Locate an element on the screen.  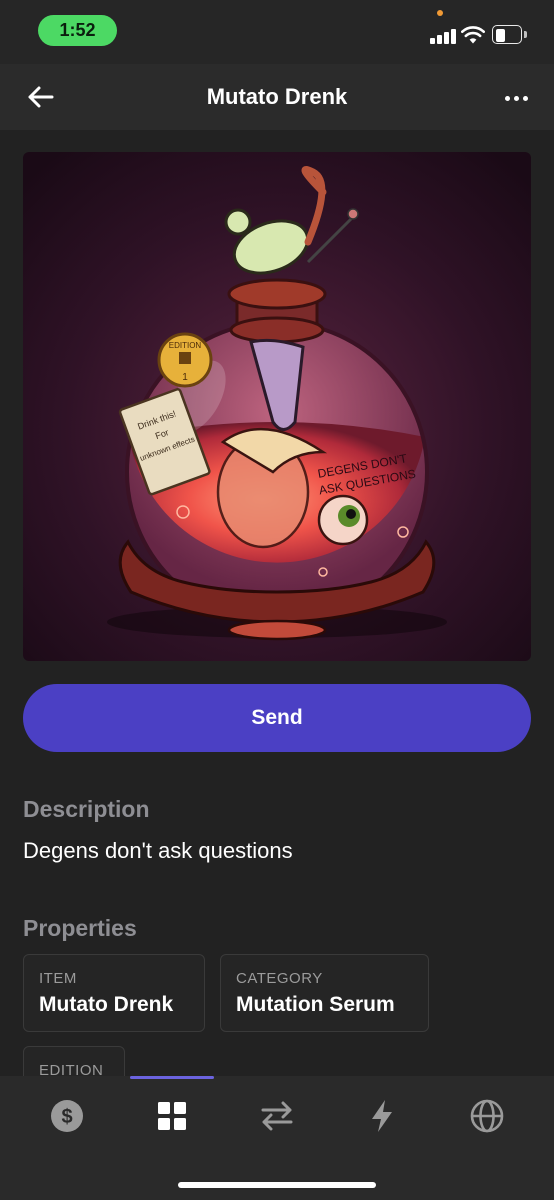
tab-swap is located at coordinates (277, 1116).